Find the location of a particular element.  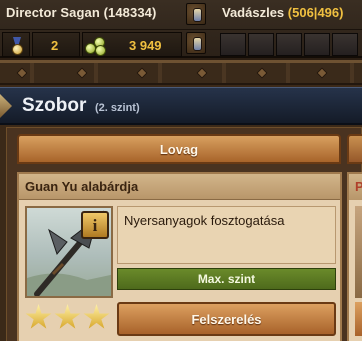

item-description-box: Nyersanyagok fosztogatása is located at coordinates (226, 235).